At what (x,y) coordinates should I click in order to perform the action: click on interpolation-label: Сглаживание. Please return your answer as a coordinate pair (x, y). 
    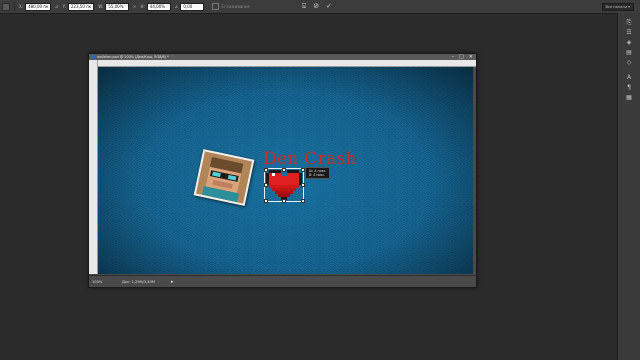
    Looking at the image, I should click on (235, 6).